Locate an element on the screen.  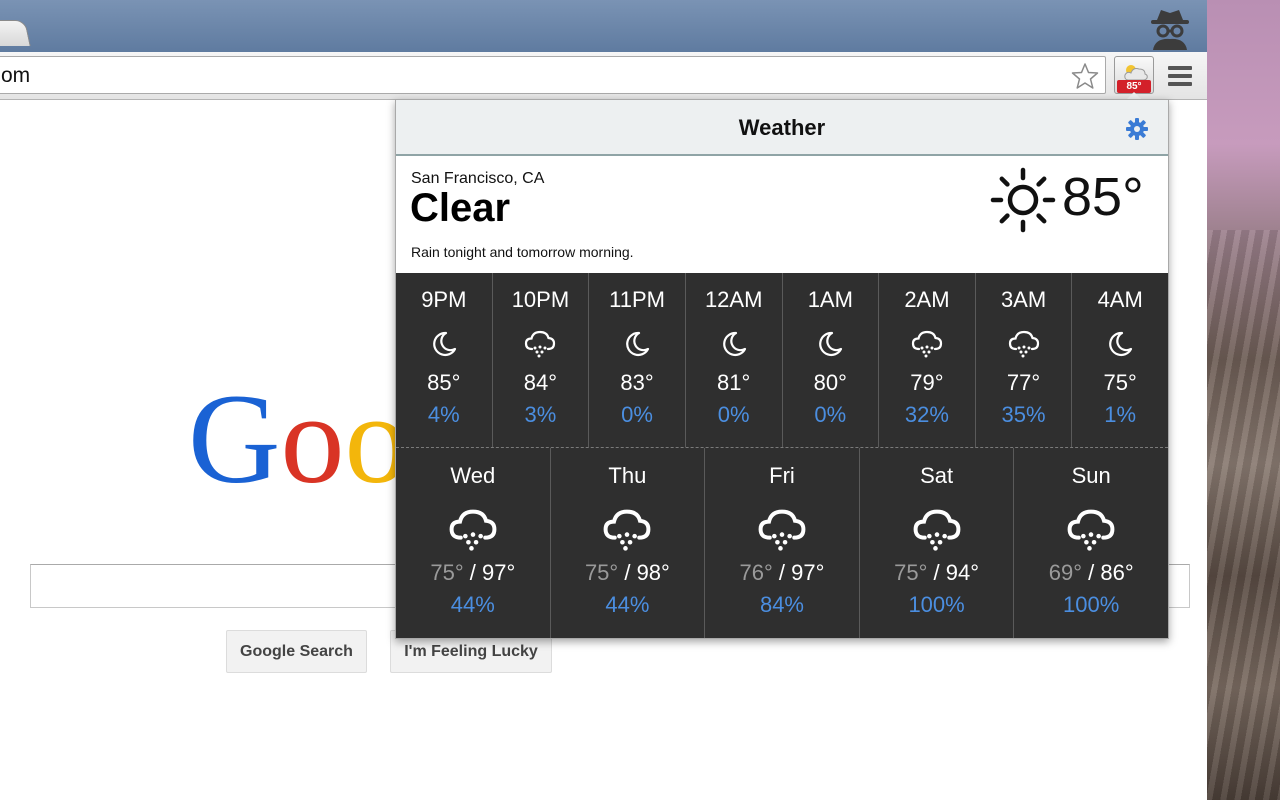
current-temperature: 85° is located at coordinates (1103, 197).